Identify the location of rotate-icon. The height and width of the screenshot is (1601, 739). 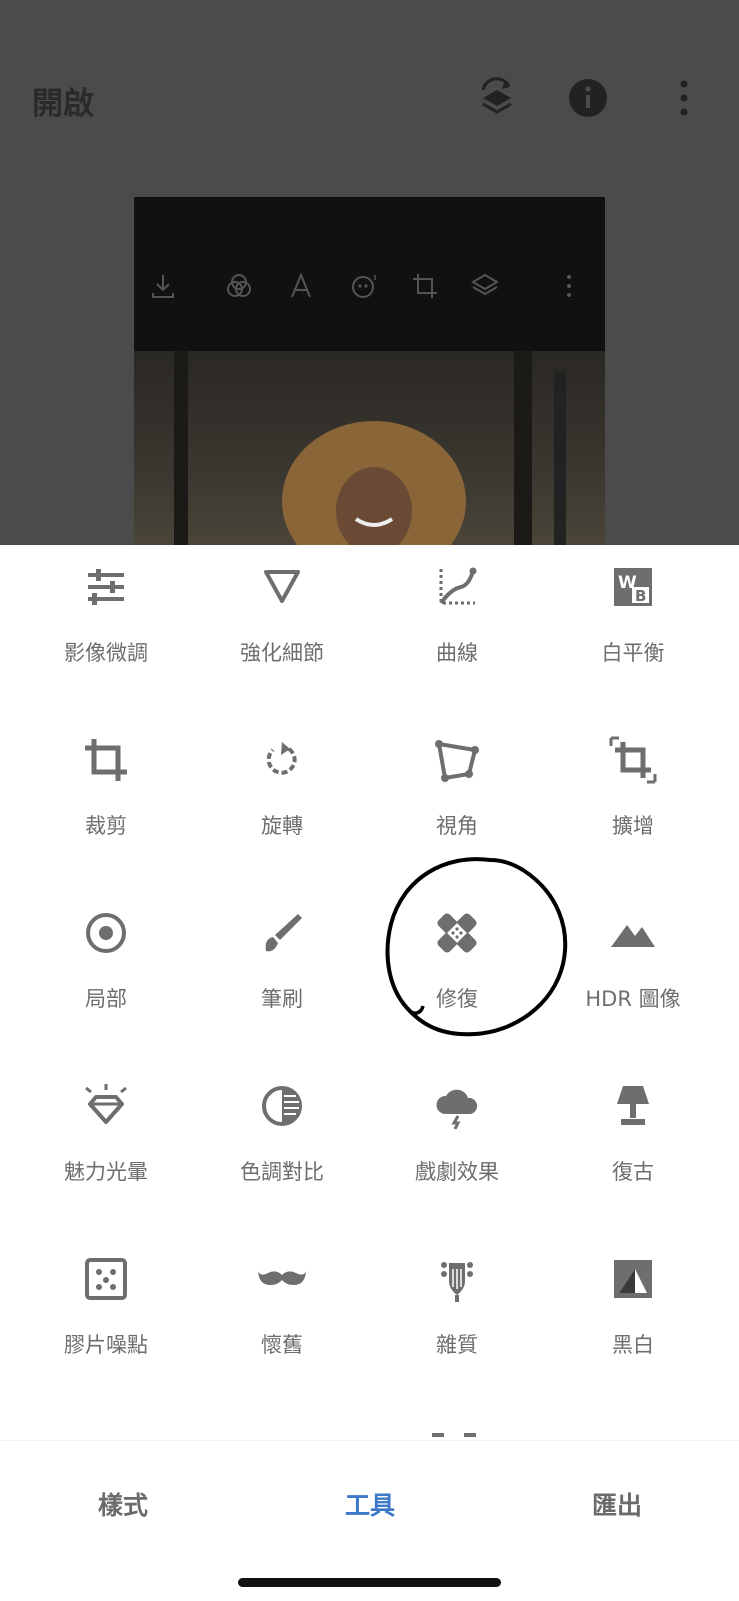
(281, 758).